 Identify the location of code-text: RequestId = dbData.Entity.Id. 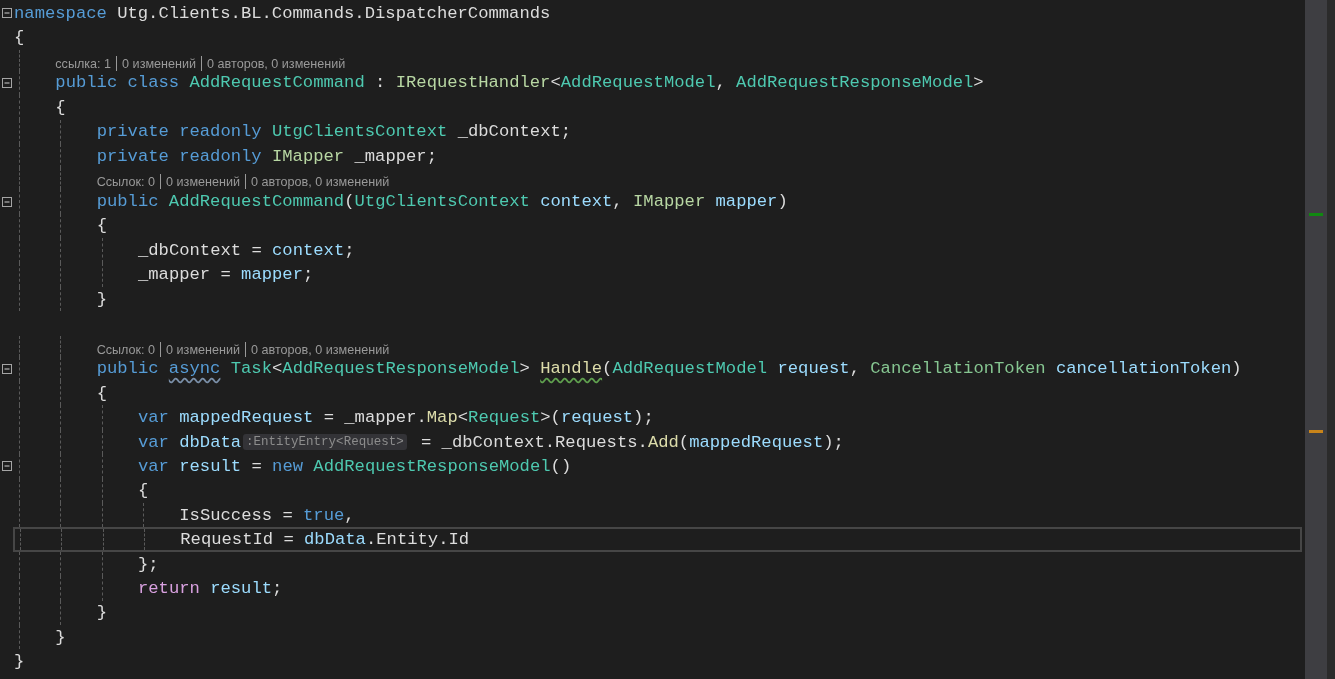
(325, 540).